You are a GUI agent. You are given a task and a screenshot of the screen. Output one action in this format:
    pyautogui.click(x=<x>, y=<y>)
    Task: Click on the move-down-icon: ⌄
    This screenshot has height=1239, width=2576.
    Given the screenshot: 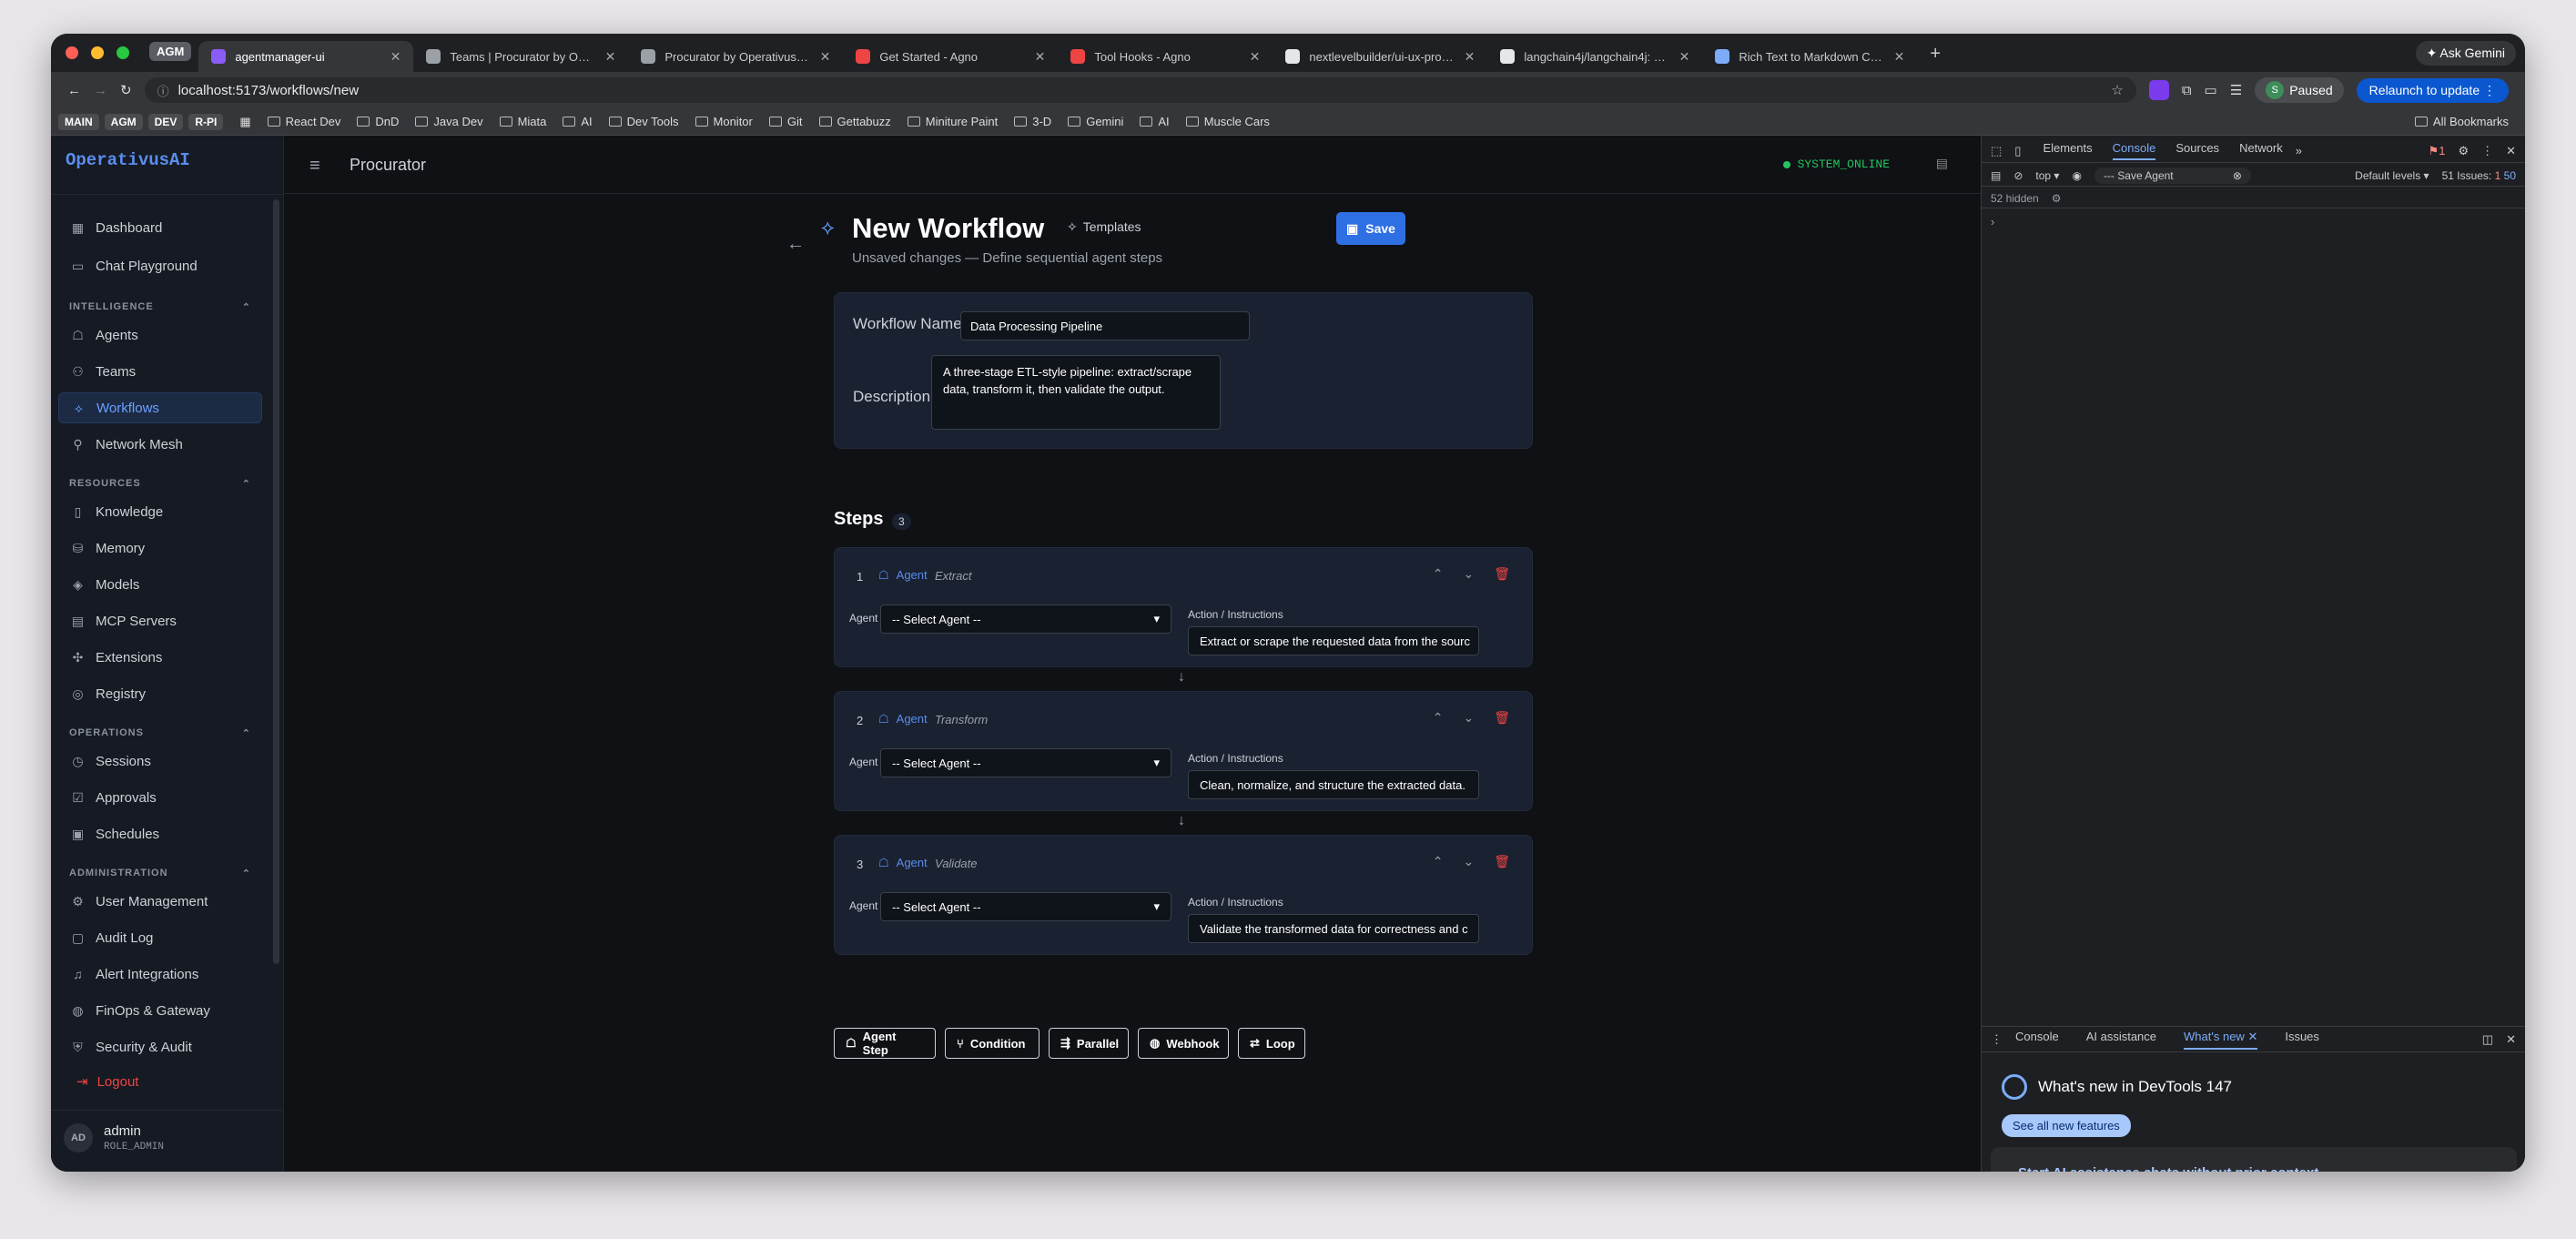 What is the action you would take?
    pyautogui.click(x=1468, y=718)
    